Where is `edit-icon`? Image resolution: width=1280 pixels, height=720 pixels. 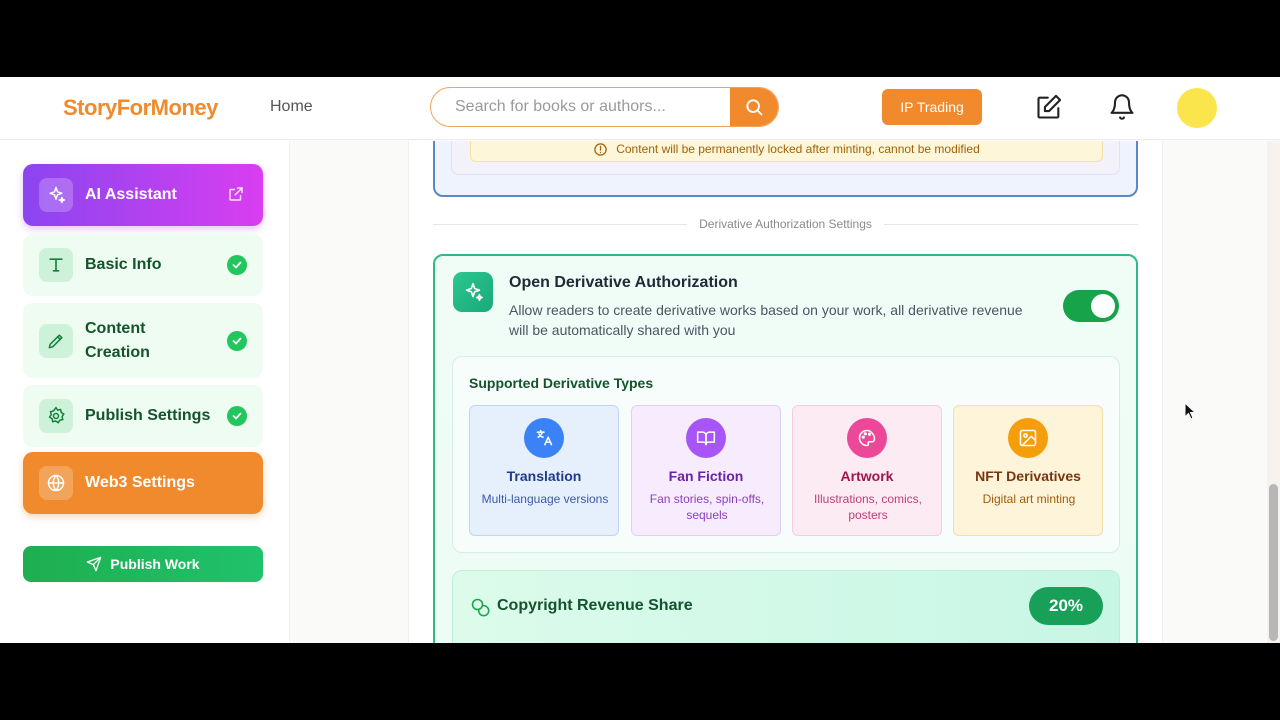 edit-icon is located at coordinates (1049, 106).